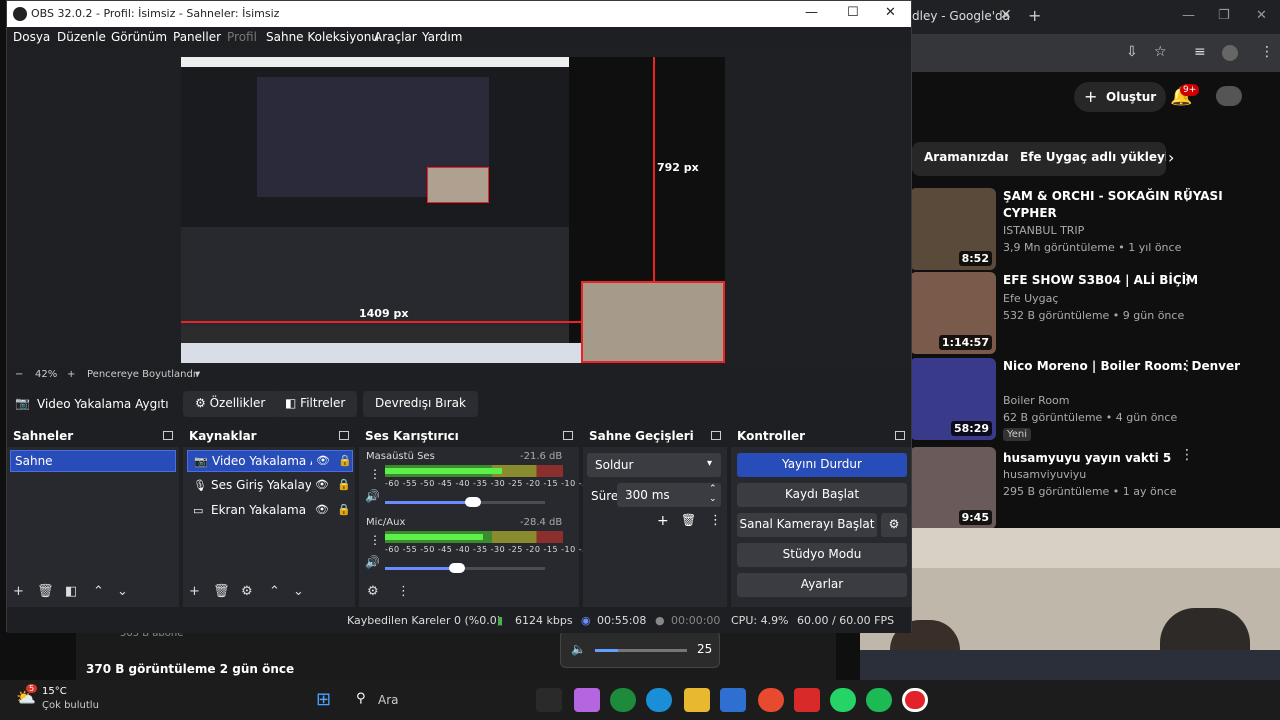 Image resolution: width=1280 pixels, height=720 pixels. I want to click on task-view-icon, so click(549, 700).